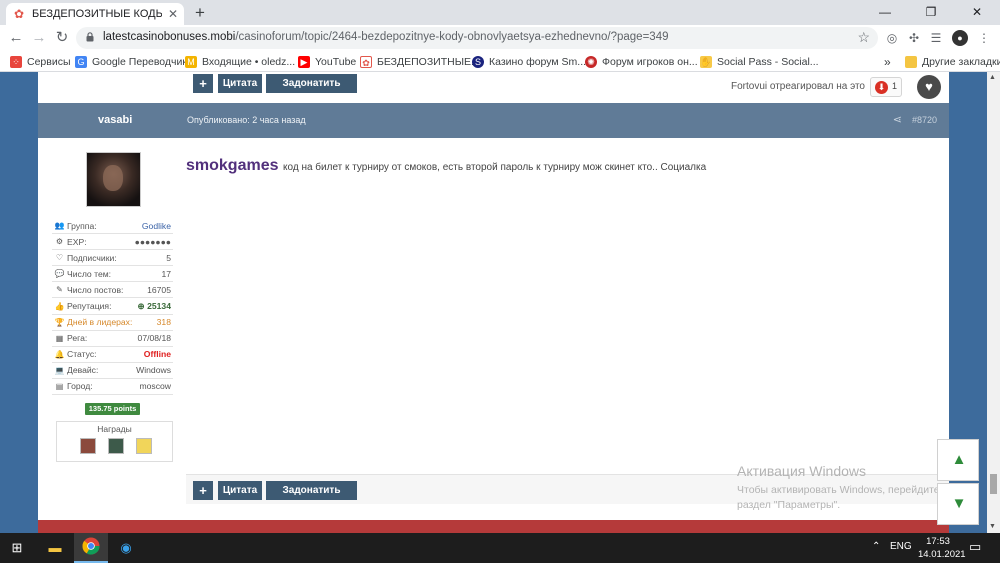 The width and height of the screenshot is (1000, 563). Describe the element at coordinates (115, 120) in the screenshot. I see `post-author: vasabi` at that location.